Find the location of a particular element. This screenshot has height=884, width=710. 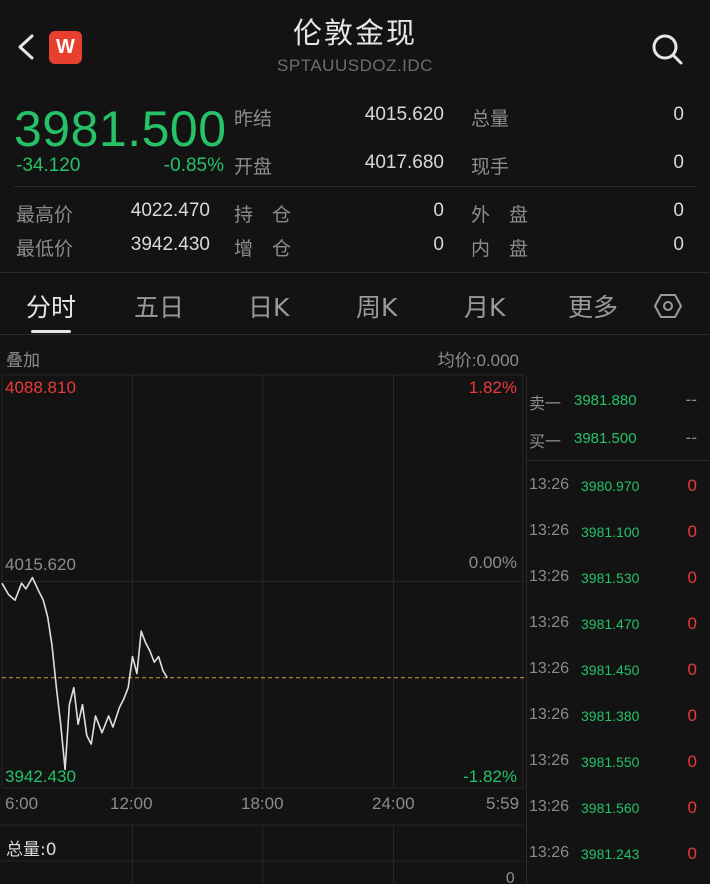

x-tick: 5:59 is located at coordinates (503, 803).